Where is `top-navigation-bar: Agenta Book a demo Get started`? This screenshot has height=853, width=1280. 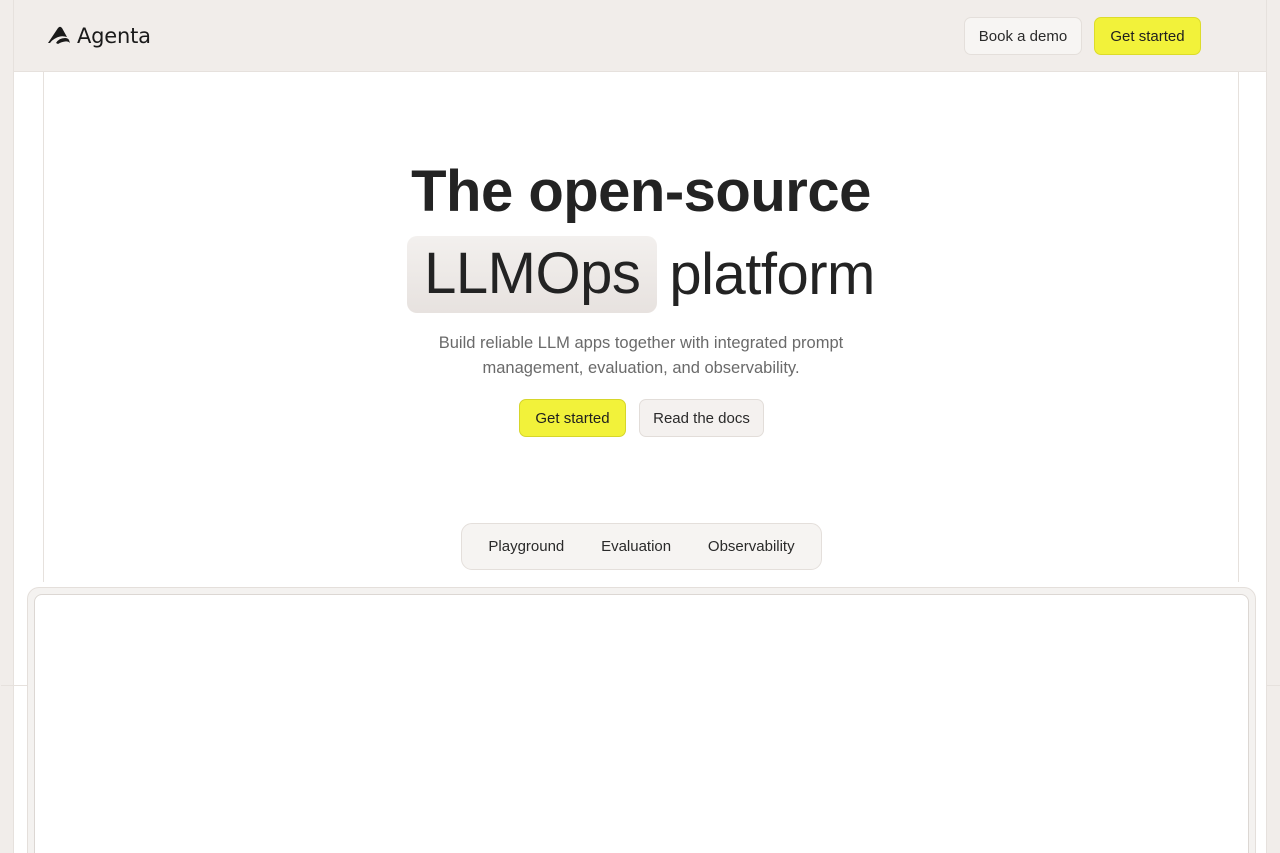
top-navigation-bar: Agenta Book a demo Get started is located at coordinates (640, 36).